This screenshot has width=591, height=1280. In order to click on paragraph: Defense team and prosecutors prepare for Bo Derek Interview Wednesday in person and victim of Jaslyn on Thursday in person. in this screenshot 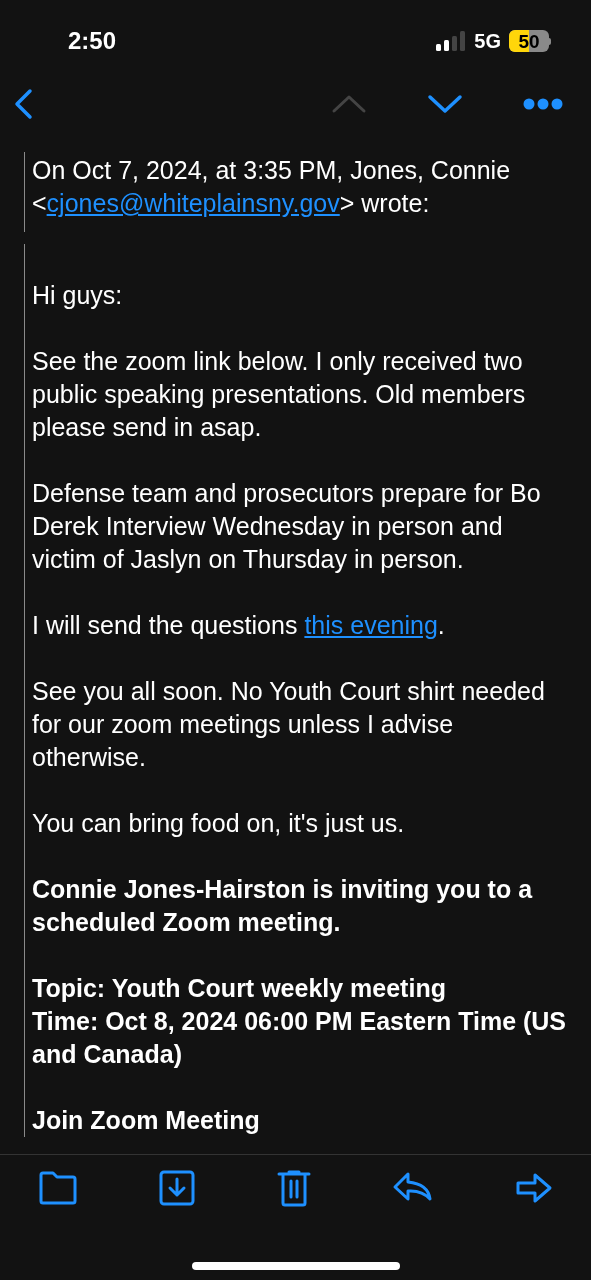, I will do `click(287, 526)`.